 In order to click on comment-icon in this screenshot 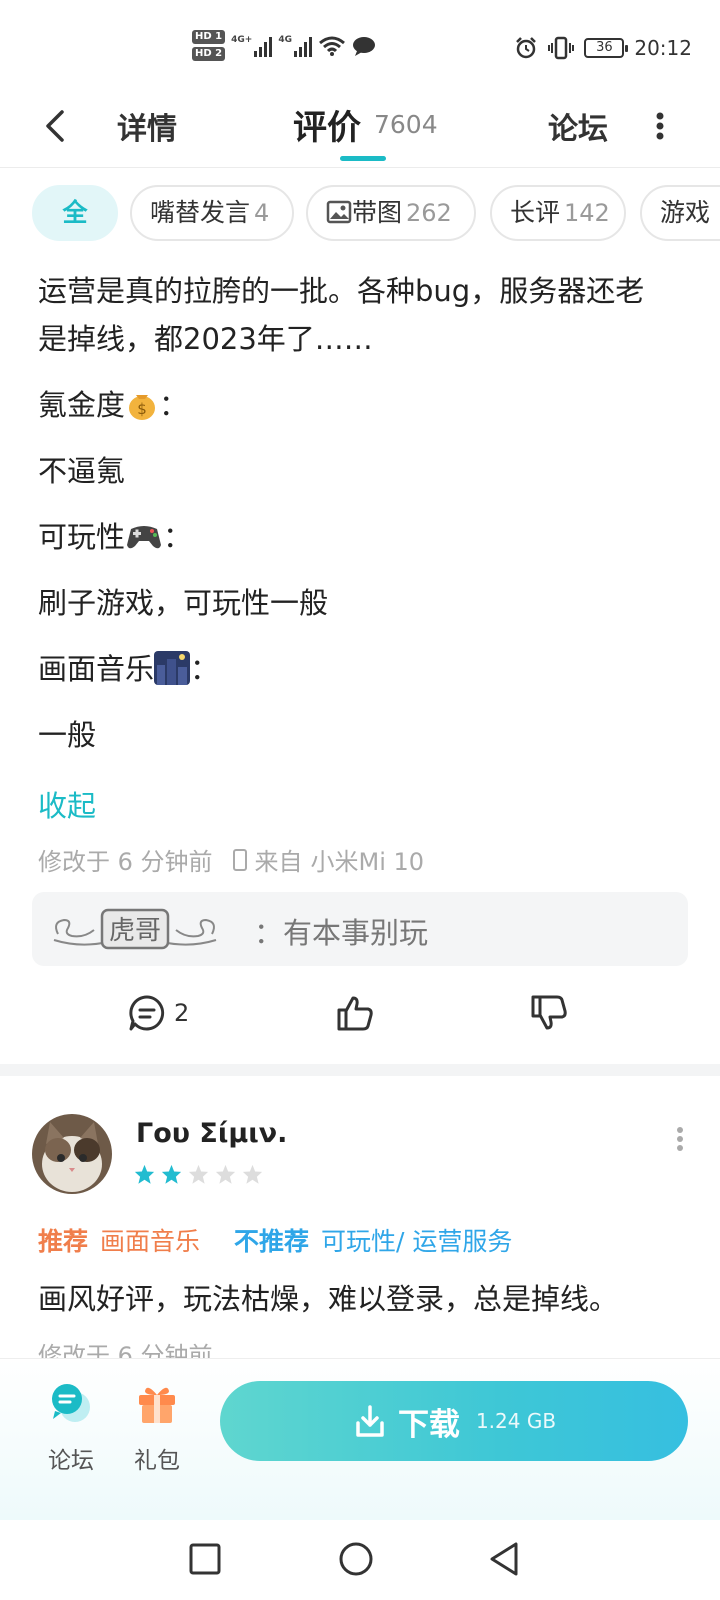, I will do `click(147, 1013)`.